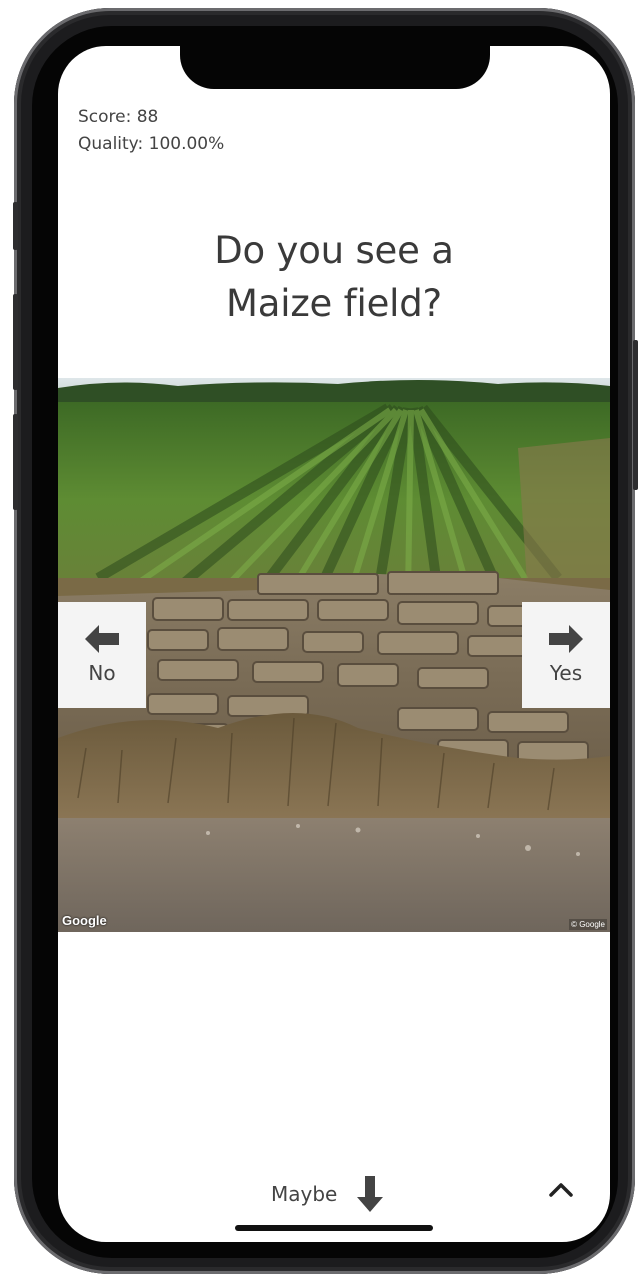  Describe the element at coordinates (588, 924) in the screenshot. I see `copyright-text: © Google` at that location.